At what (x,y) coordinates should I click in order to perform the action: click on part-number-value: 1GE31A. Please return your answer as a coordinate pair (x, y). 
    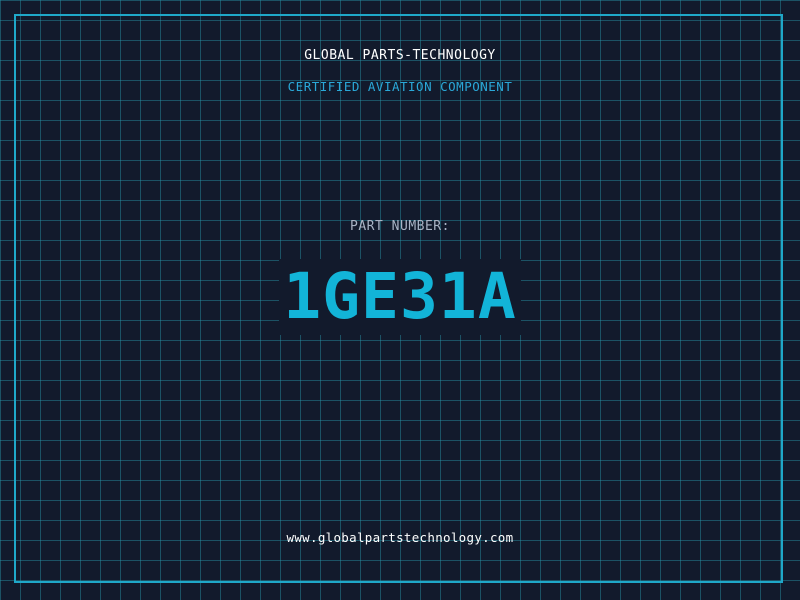
    Looking at the image, I should click on (400, 297).